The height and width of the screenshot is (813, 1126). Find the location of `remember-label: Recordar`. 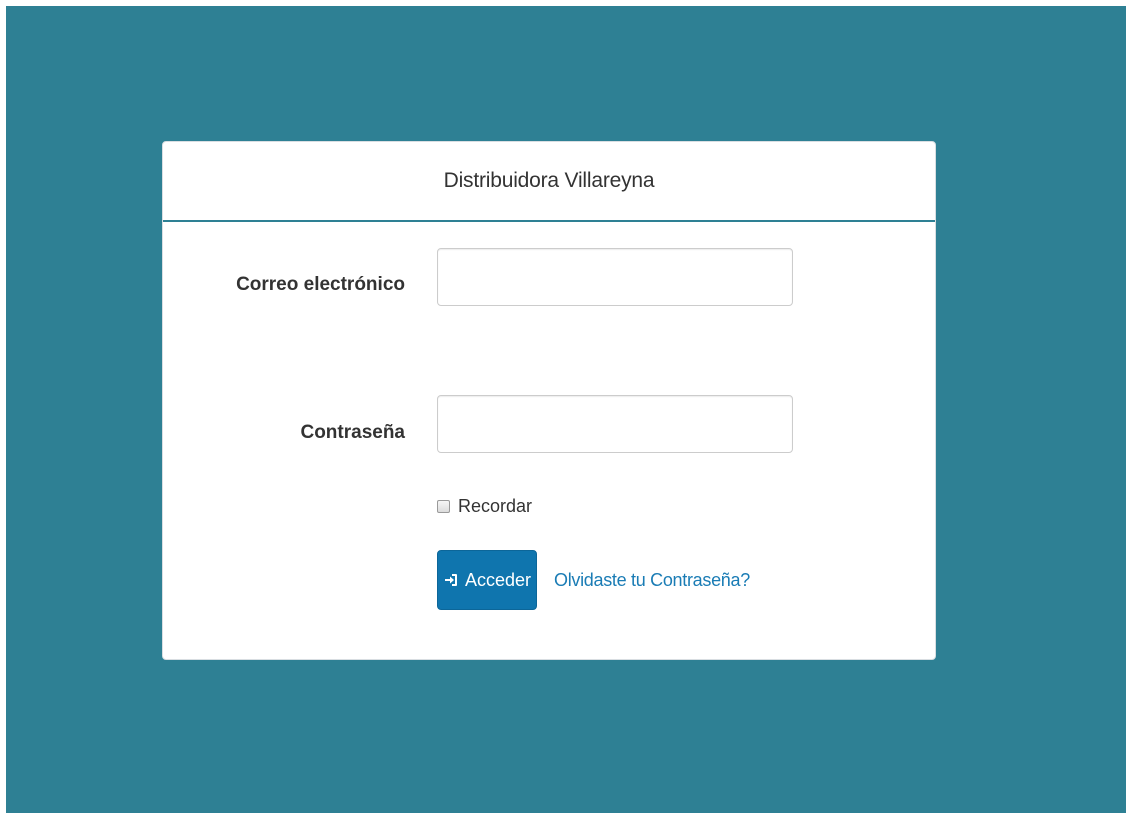

remember-label: Recordar is located at coordinates (495, 506).